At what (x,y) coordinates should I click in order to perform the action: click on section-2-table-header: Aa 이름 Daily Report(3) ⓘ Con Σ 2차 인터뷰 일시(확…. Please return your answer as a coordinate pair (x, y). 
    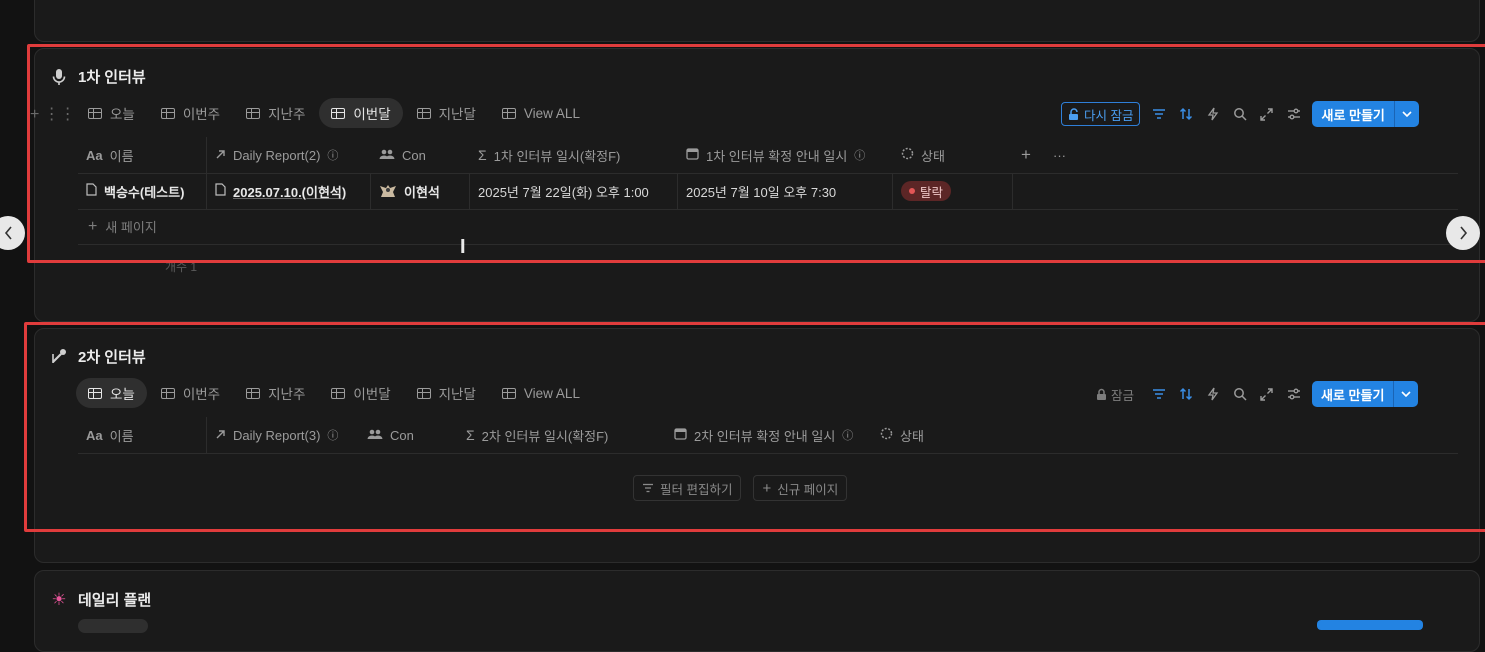
    Looking at the image, I should click on (768, 435).